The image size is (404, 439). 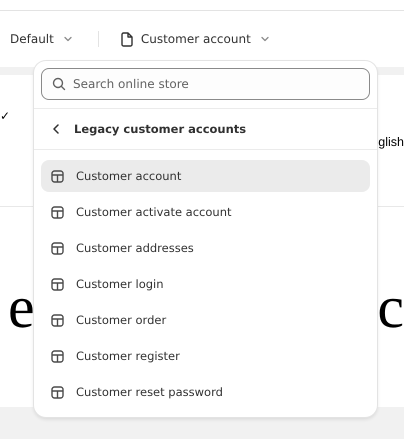 I want to click on language-text: glish, so click(x=391, y=142).